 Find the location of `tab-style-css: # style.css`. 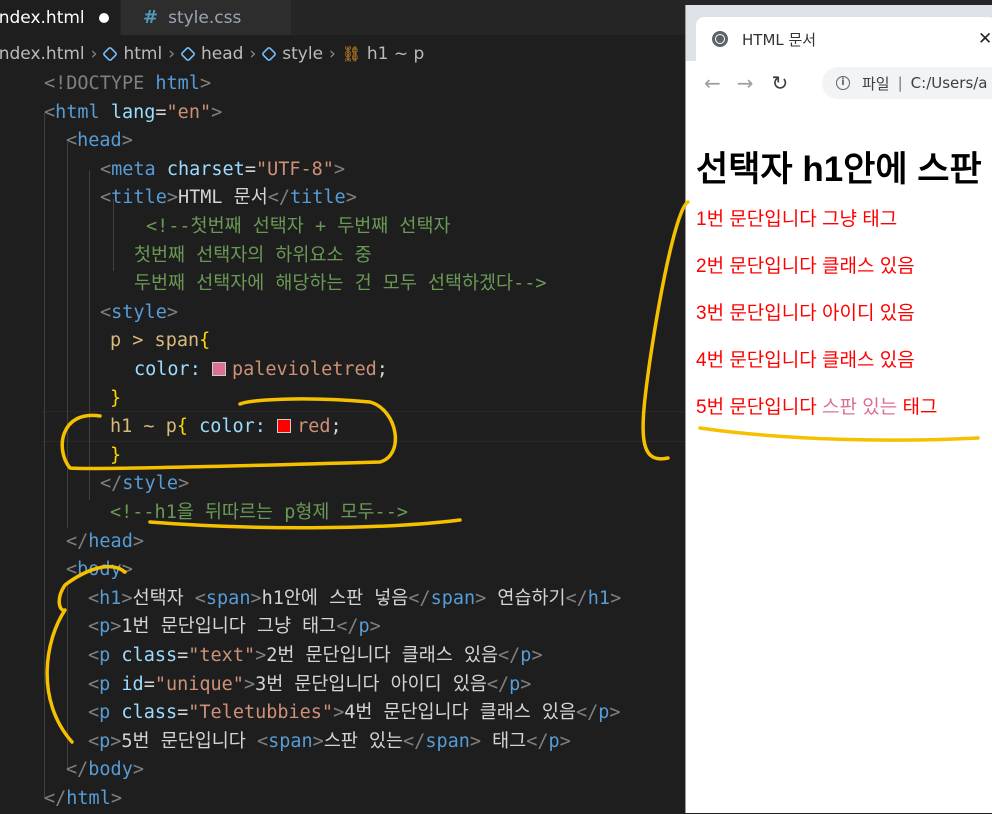

tab-style-css: # style.css is located at coordinates (206, 17).